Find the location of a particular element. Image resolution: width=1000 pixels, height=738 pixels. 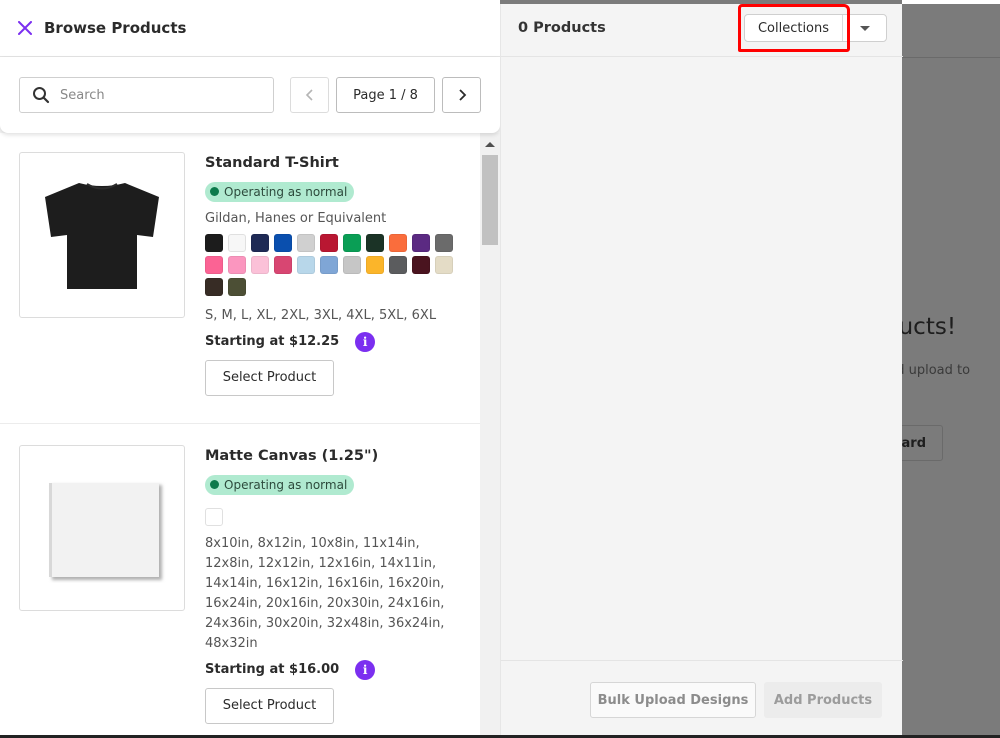

search-input is located at coordinates (155, 95).